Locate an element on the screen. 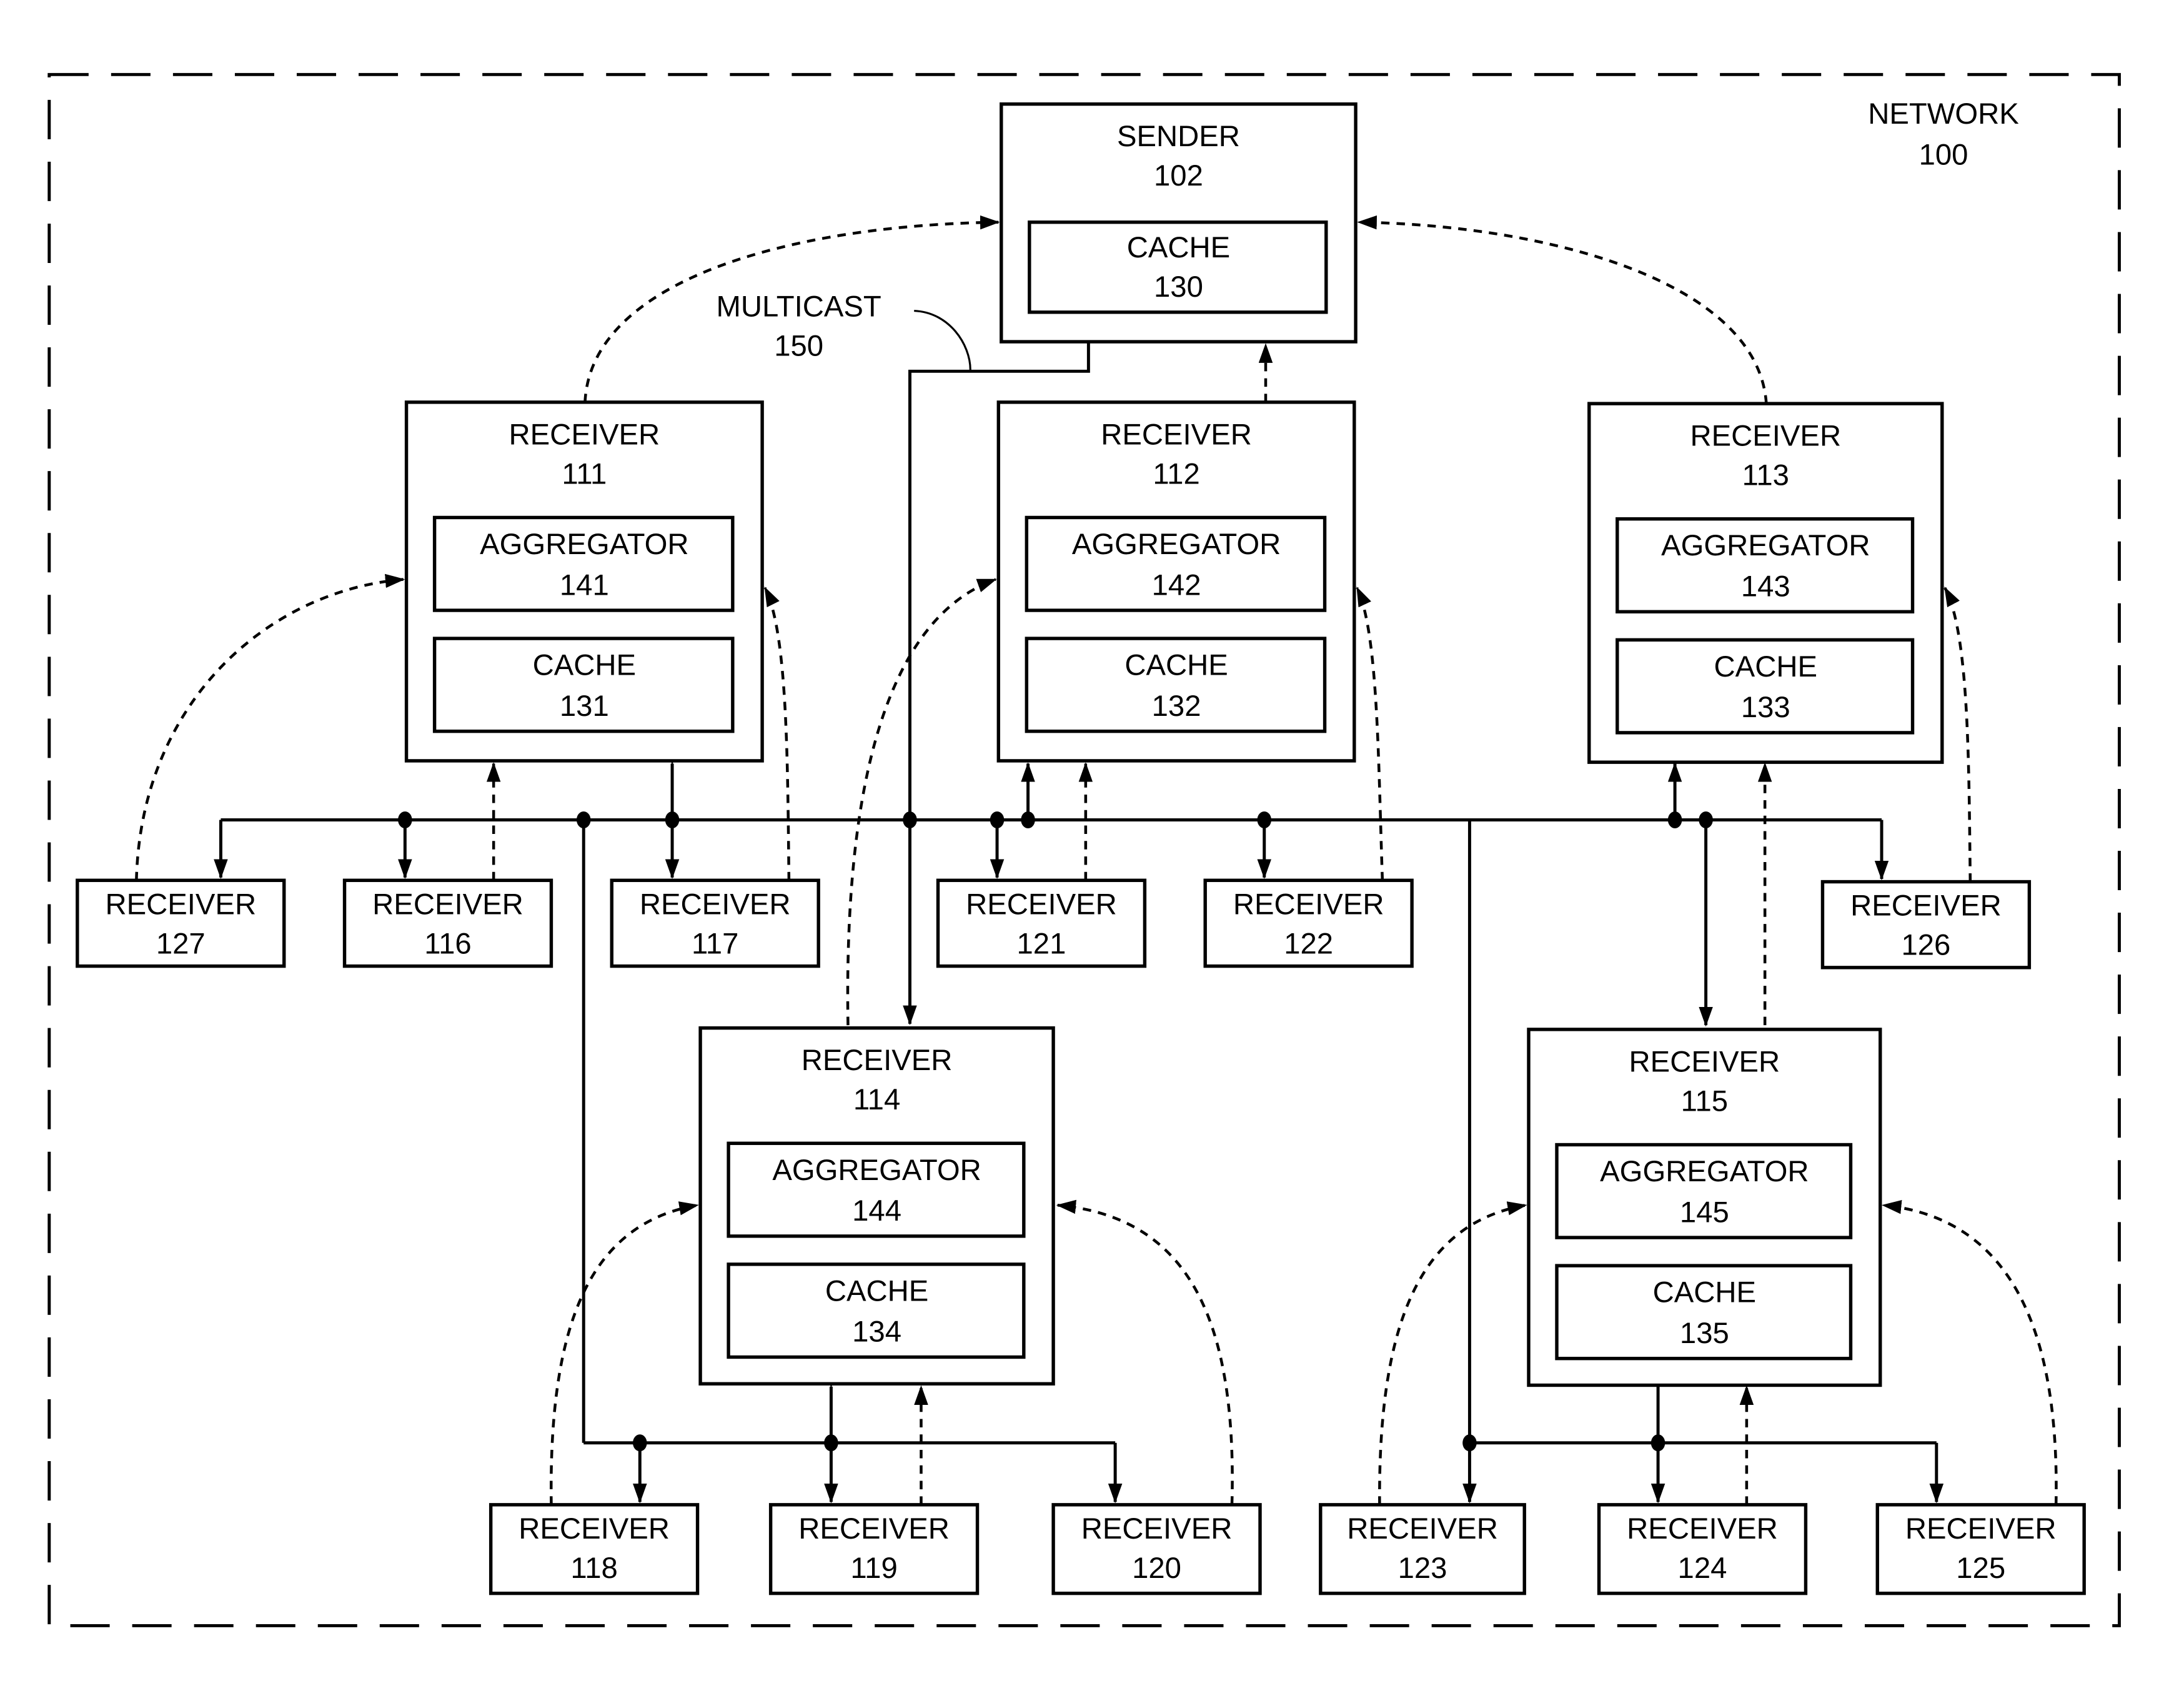 Image resolution: width=2184 pixels, height=1696 pixels. aggregator-id: 142 is located at coordinates (1176, 585).